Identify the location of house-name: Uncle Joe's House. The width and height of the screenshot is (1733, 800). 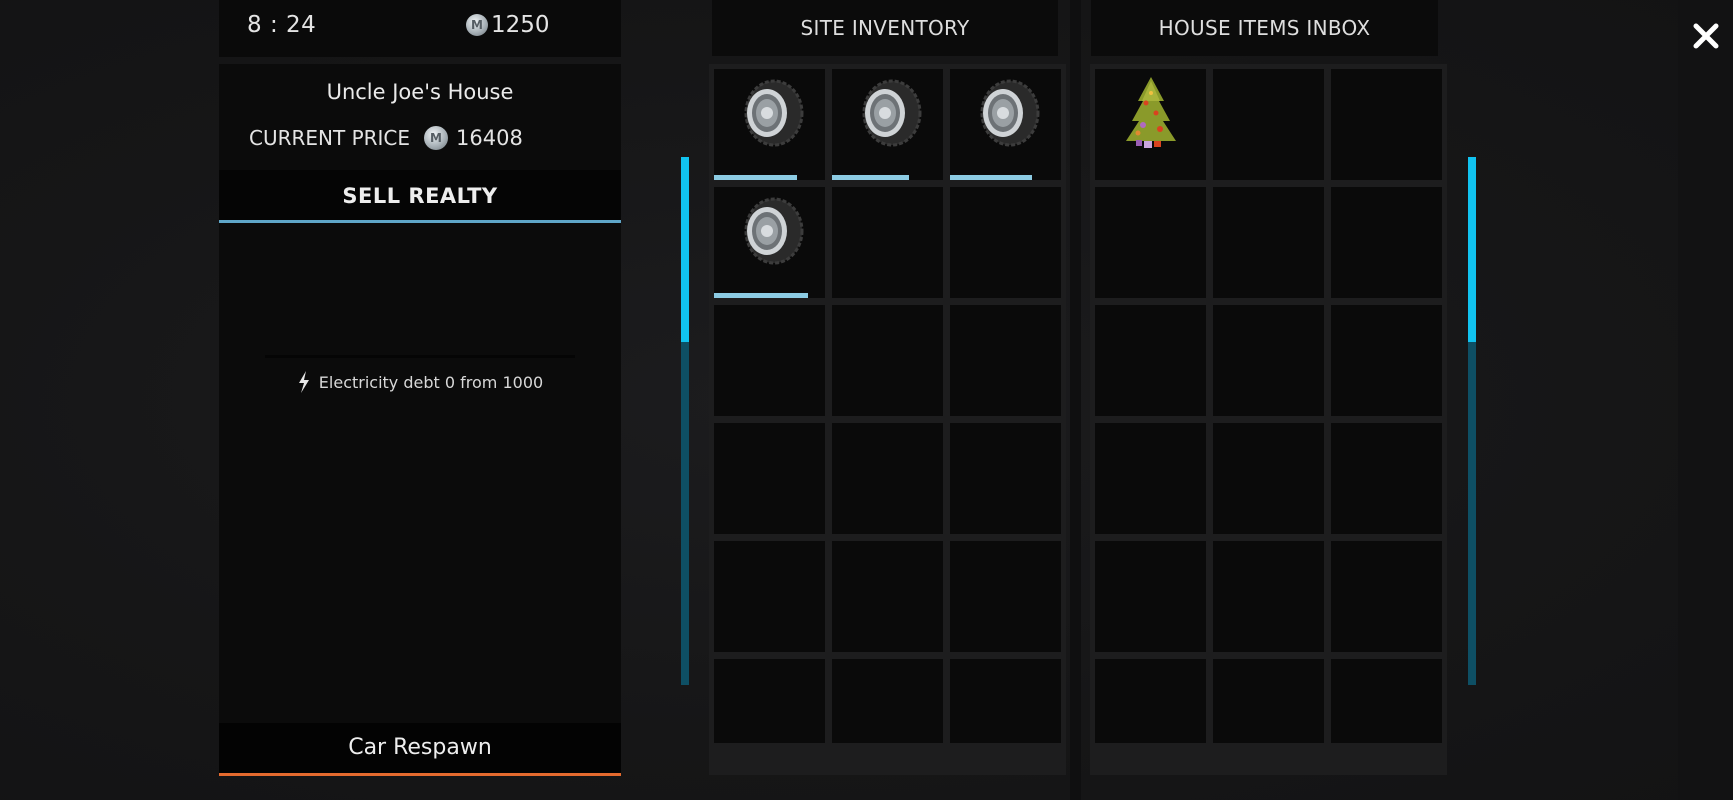
(420, 92).